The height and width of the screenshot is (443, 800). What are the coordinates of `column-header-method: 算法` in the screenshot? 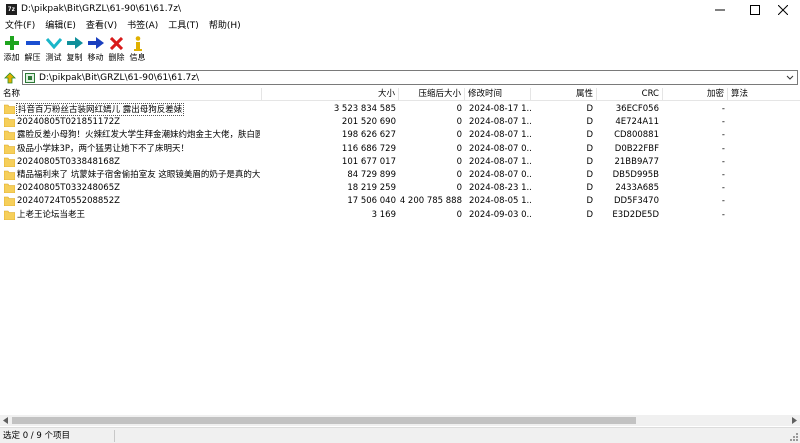 It's located at (764, 94).